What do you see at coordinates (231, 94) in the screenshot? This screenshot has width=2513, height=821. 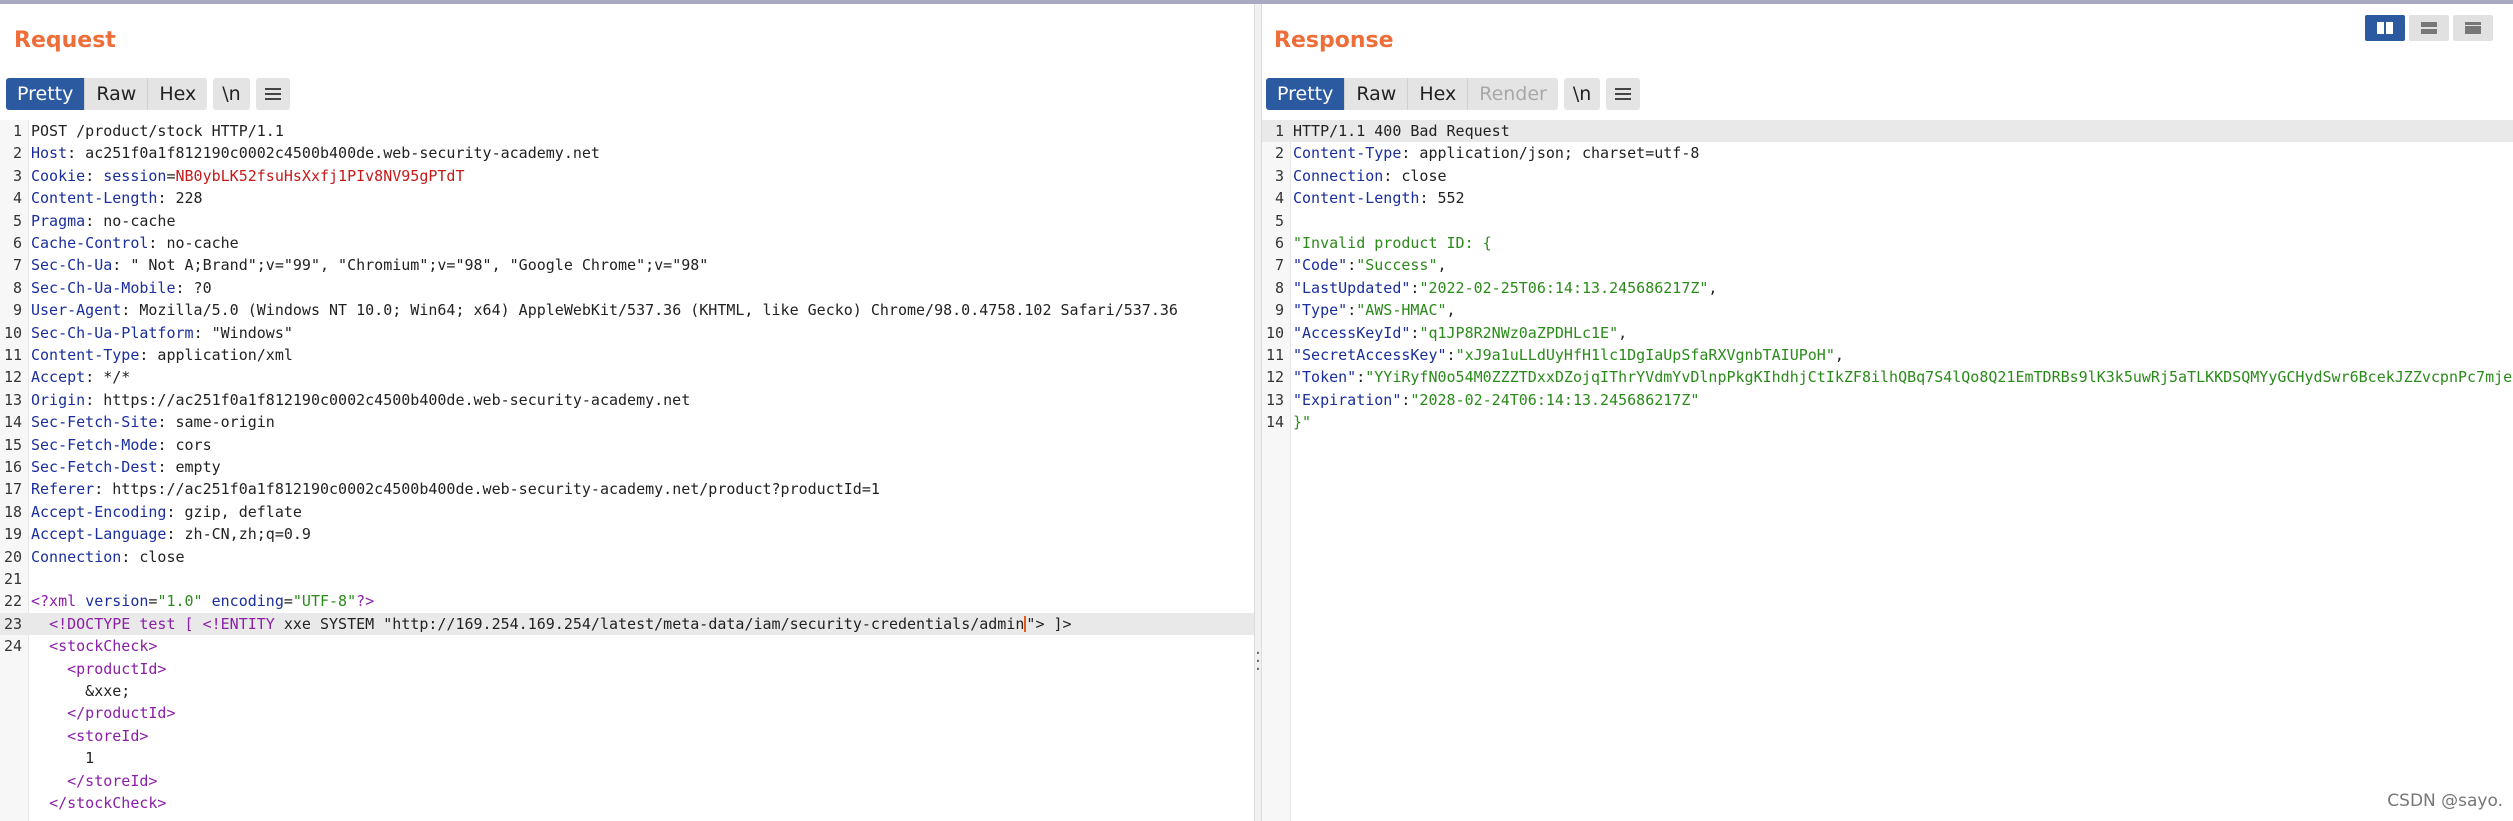 I see `request-newline-toggle: \n` at bounding box center [231, 94].